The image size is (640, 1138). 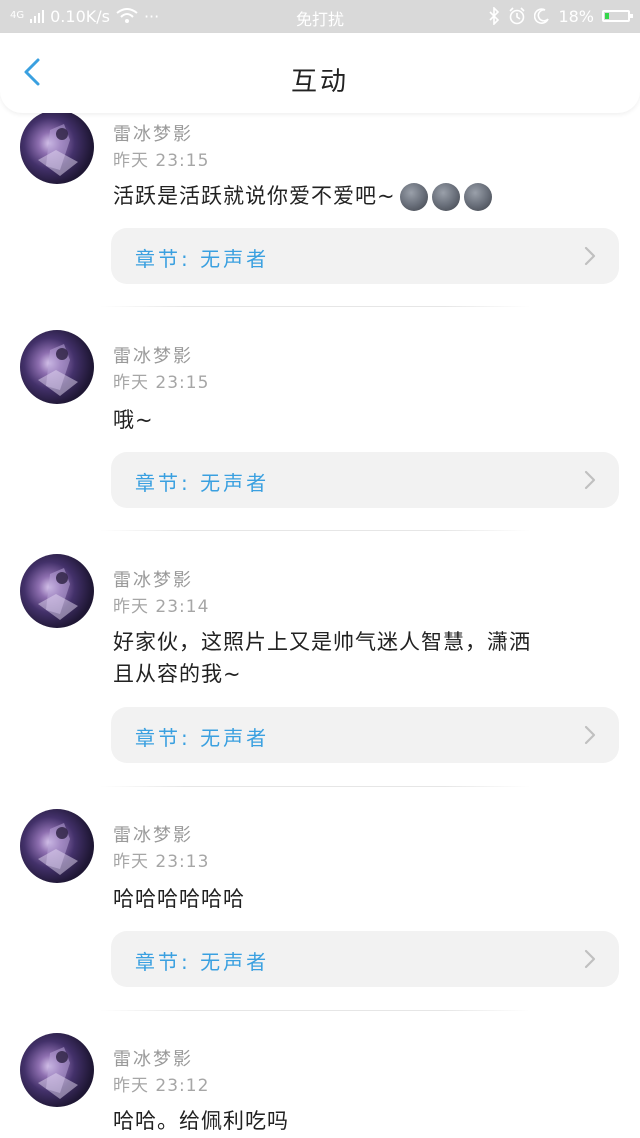 I want to click on comment-text: 哈哈哈哈哈哈, so click(x=179, y=899).